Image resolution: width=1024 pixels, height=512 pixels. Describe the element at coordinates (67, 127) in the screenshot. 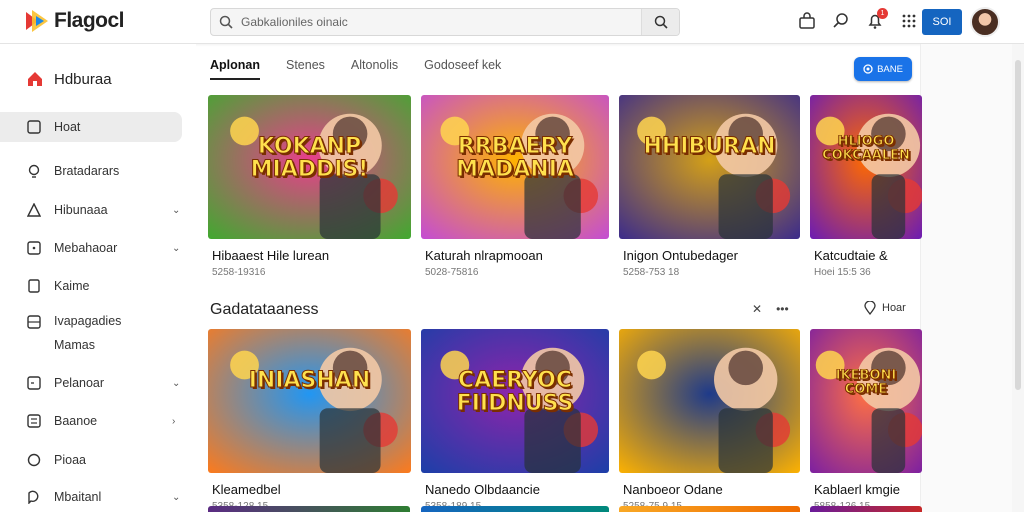

I see `sidebar-item-label: Hoat` at that location.